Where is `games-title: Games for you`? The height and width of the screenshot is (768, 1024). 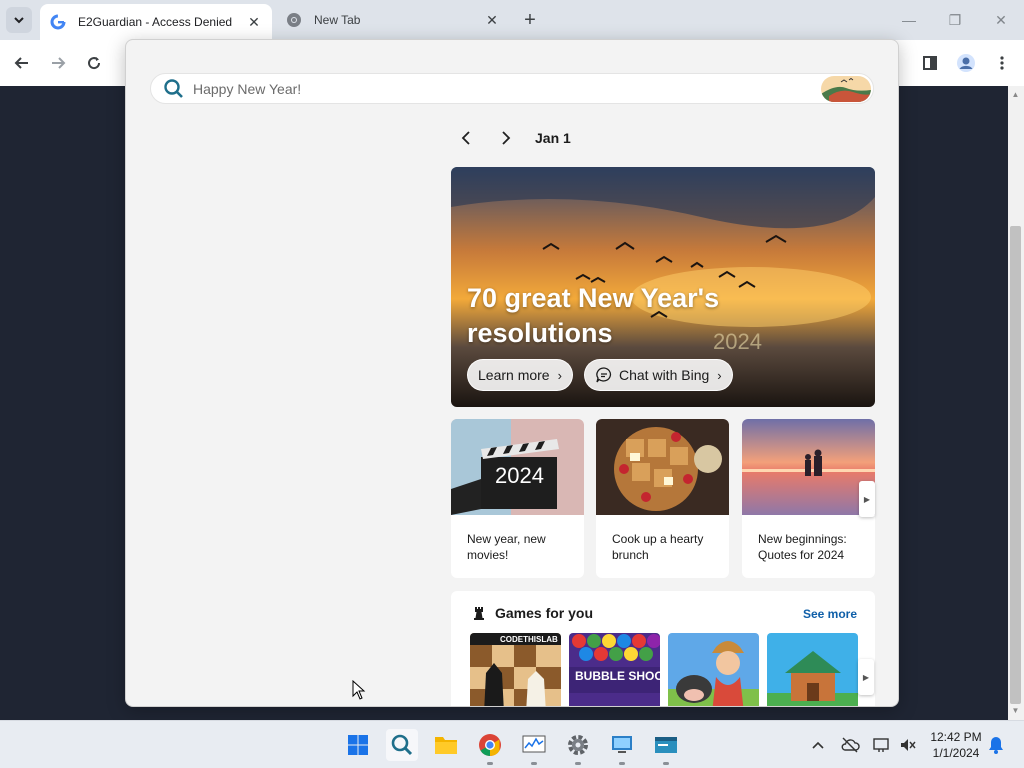
games-title: Games for you is located at coordinates (544, 613).